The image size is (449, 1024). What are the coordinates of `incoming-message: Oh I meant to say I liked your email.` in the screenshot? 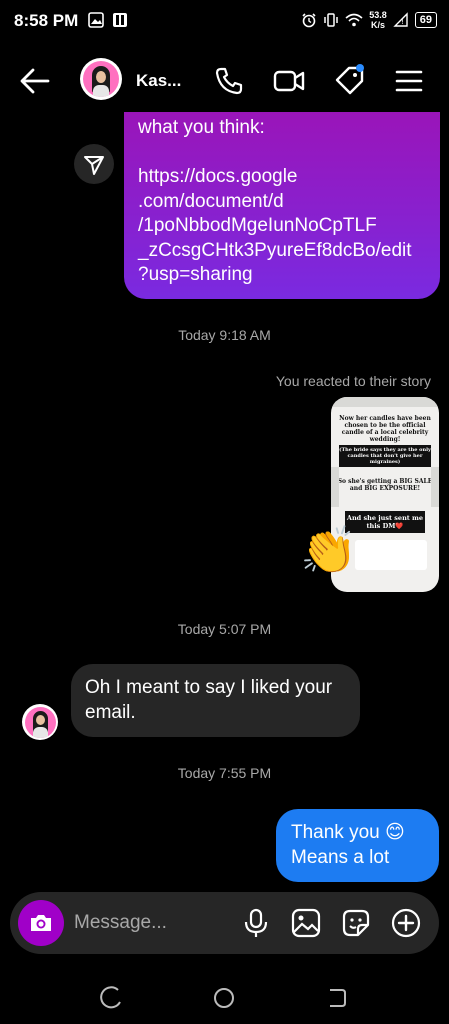 It's located at (215, 700).